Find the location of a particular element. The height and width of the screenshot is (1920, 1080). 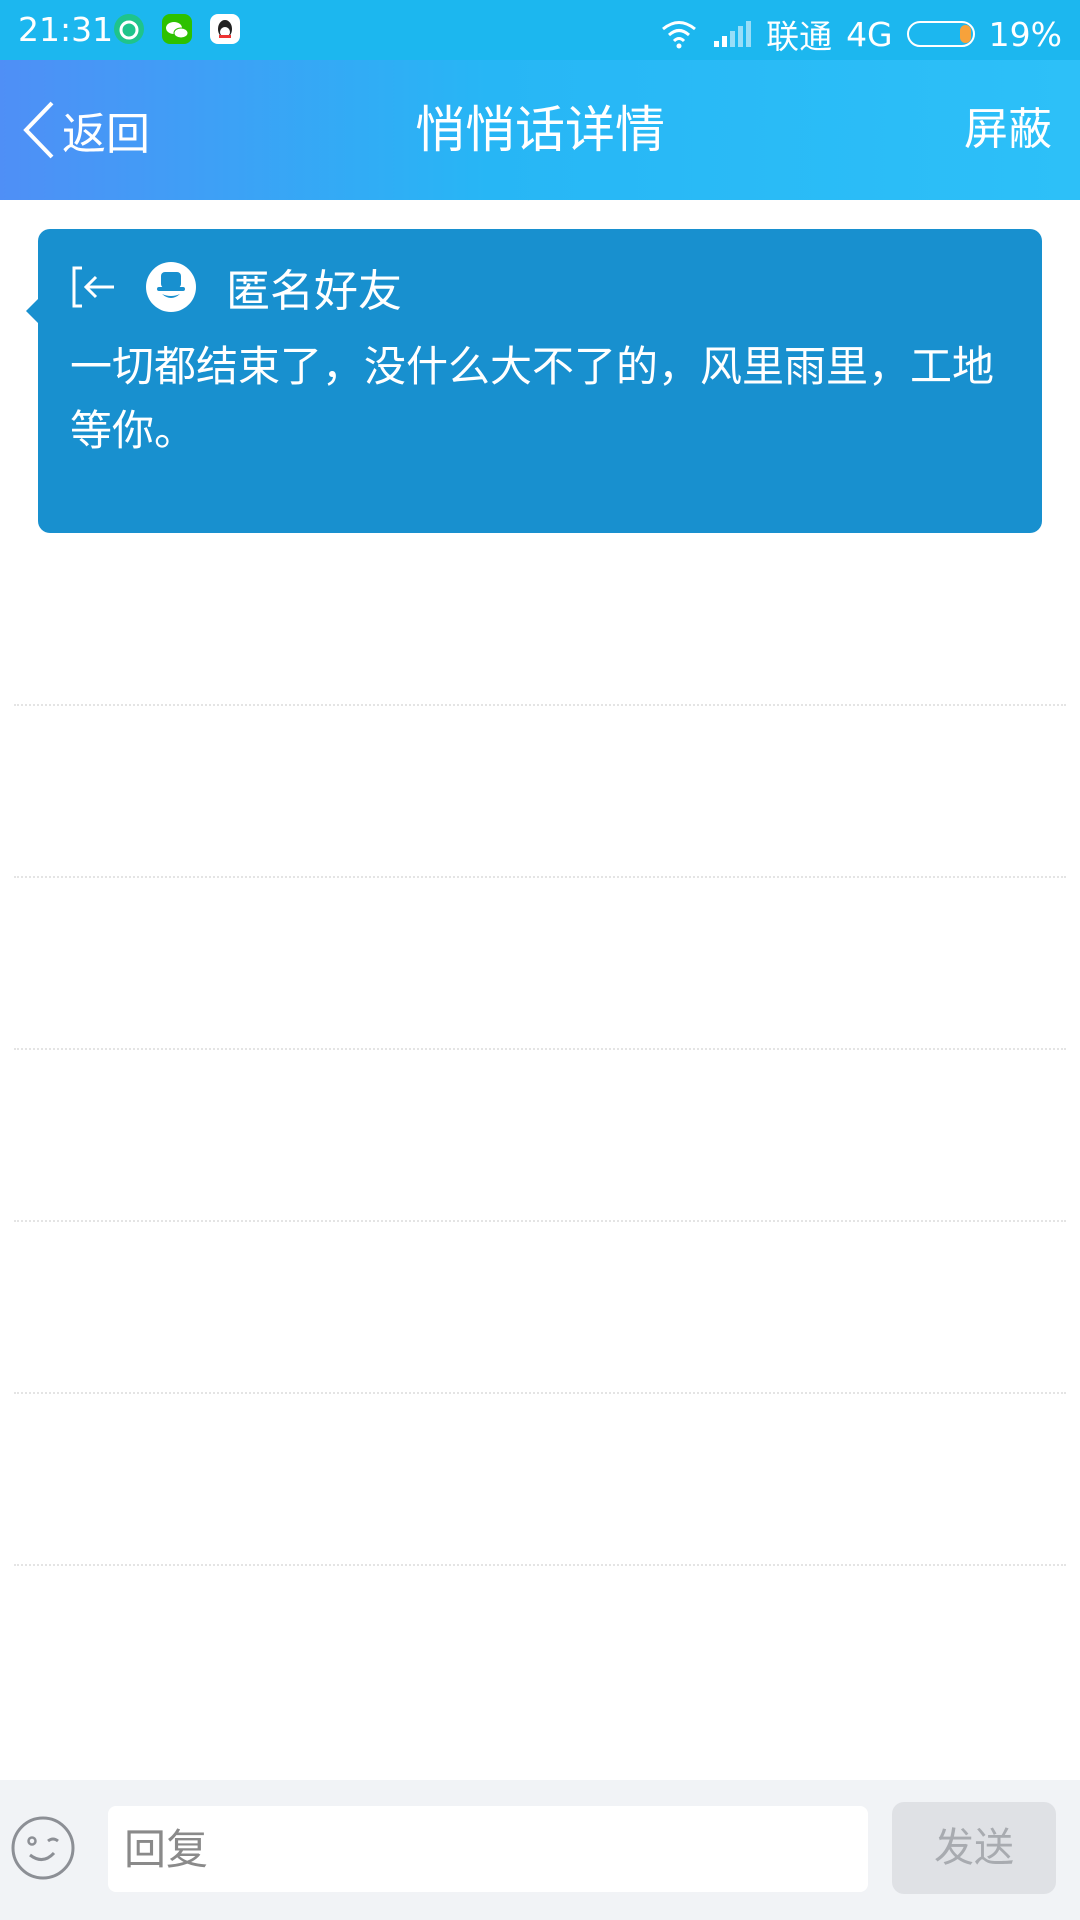

battery-fill is located at coordinates (965, 34).